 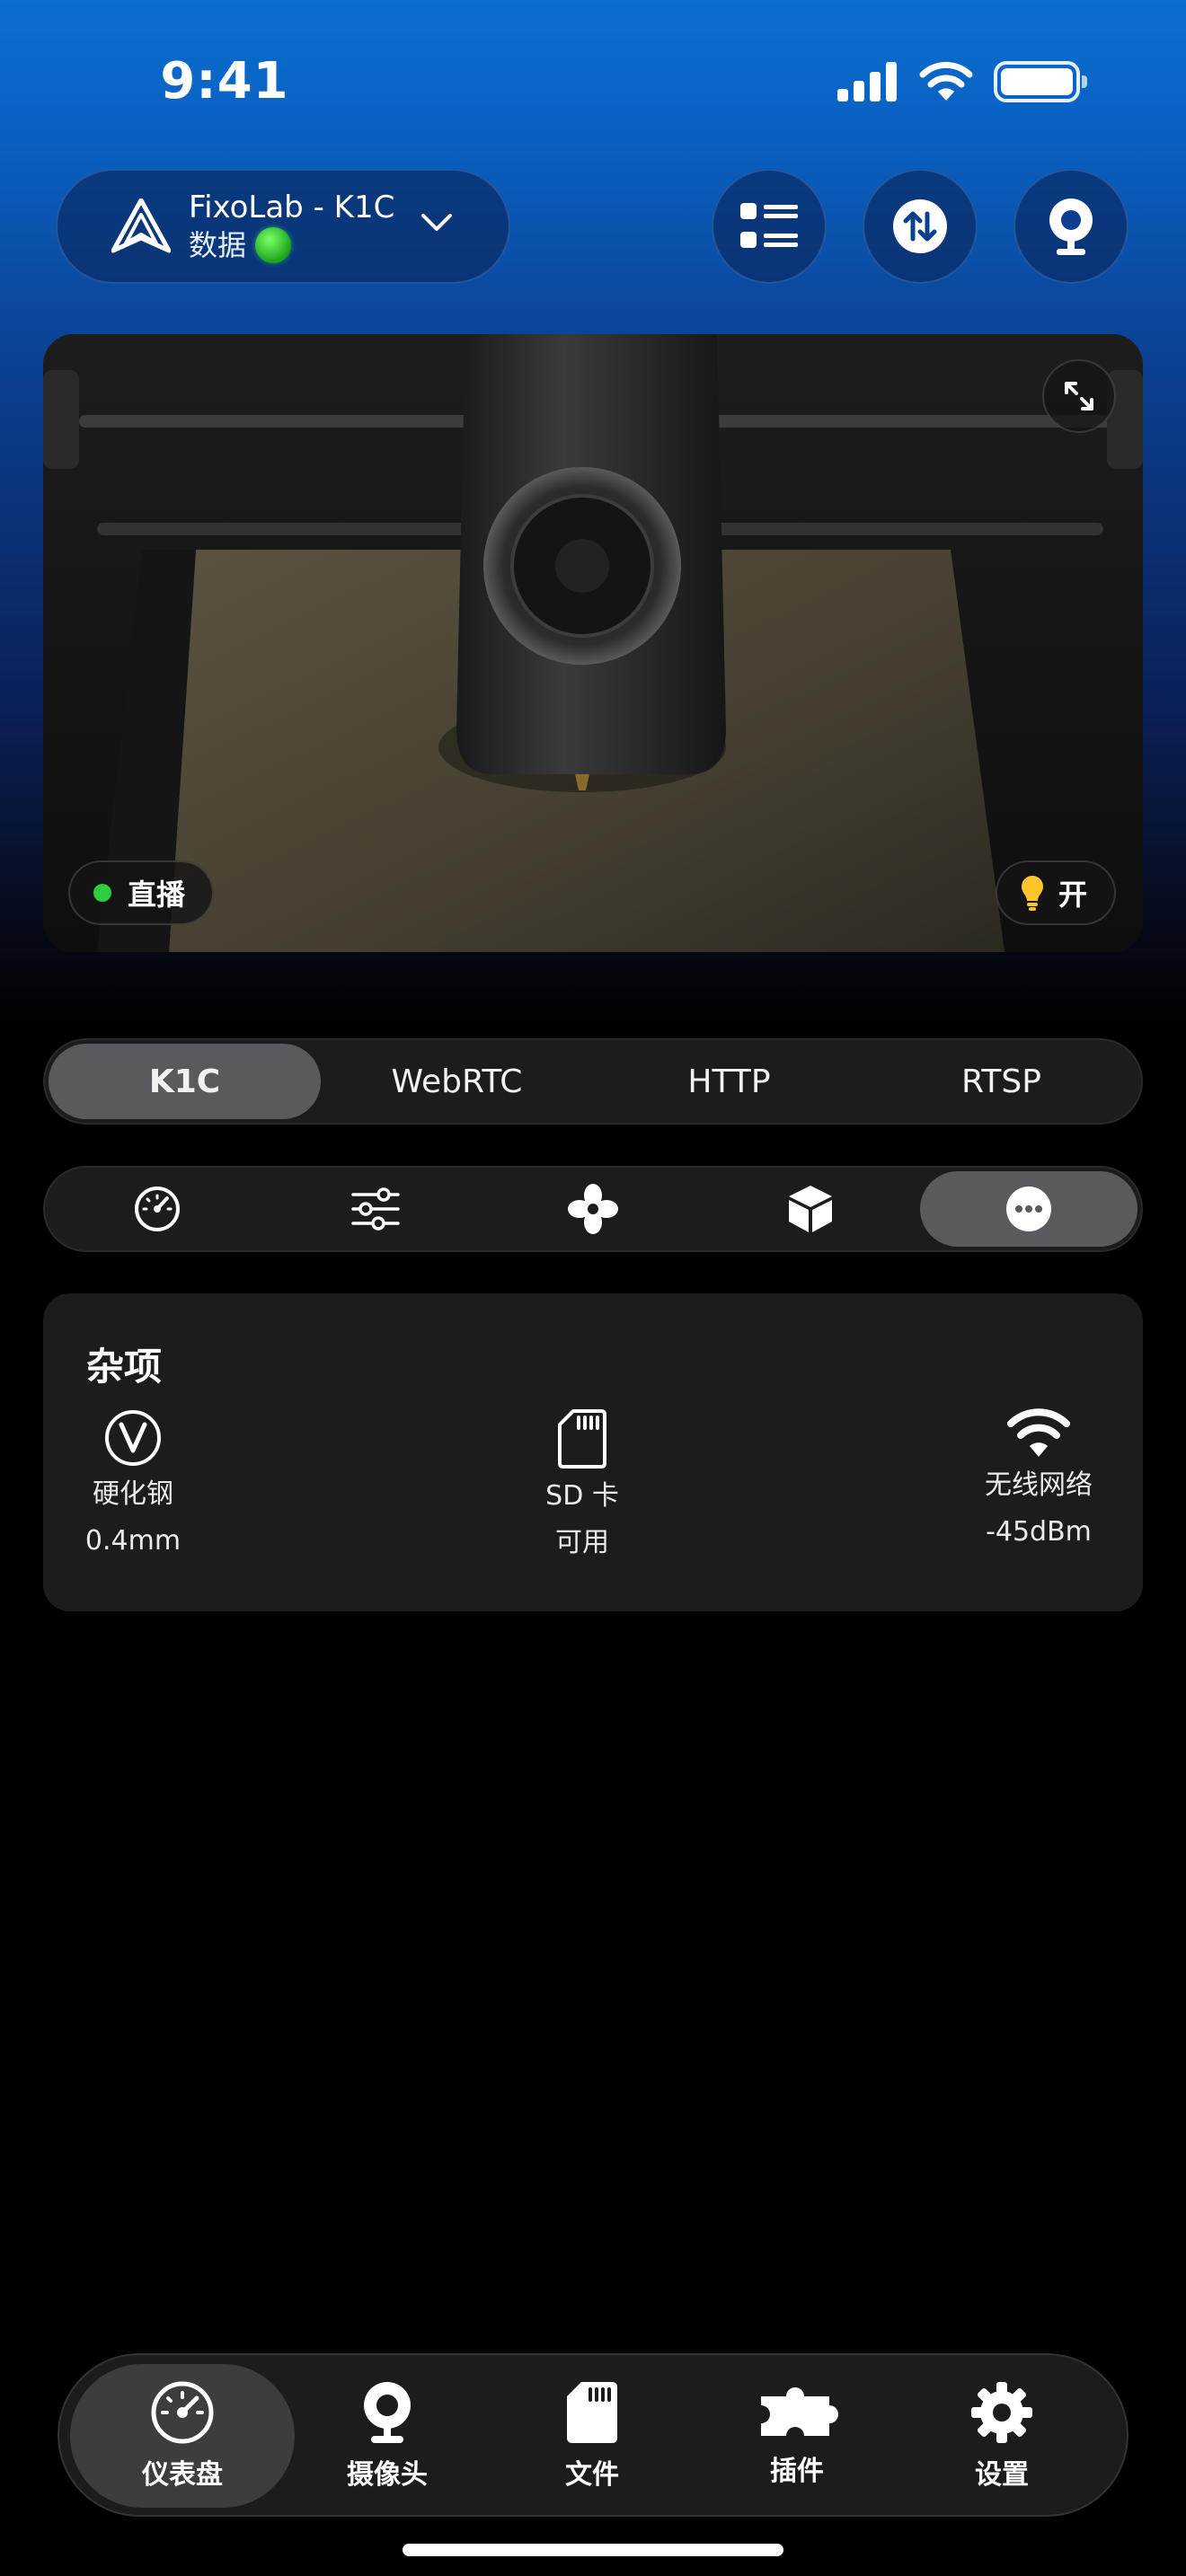 I want to click on nozzle-label: 硬化钢, so click(x=133, y=1494).